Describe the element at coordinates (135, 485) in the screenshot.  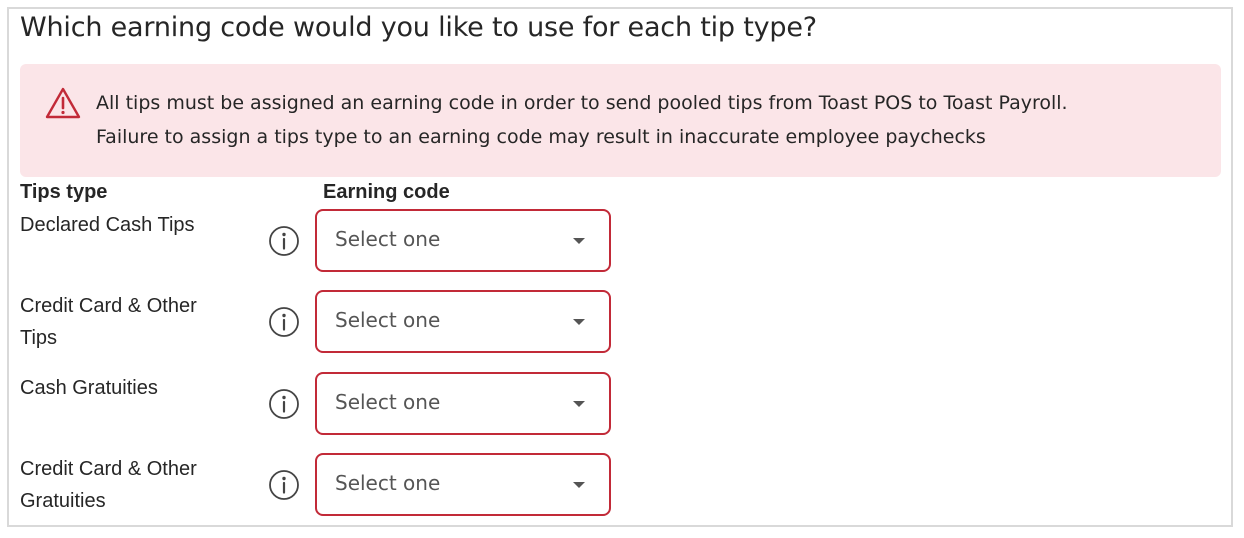
I see `tip-type-label-credit-card-other-gratuities: Credit Card & Other Gratuities` at that location.